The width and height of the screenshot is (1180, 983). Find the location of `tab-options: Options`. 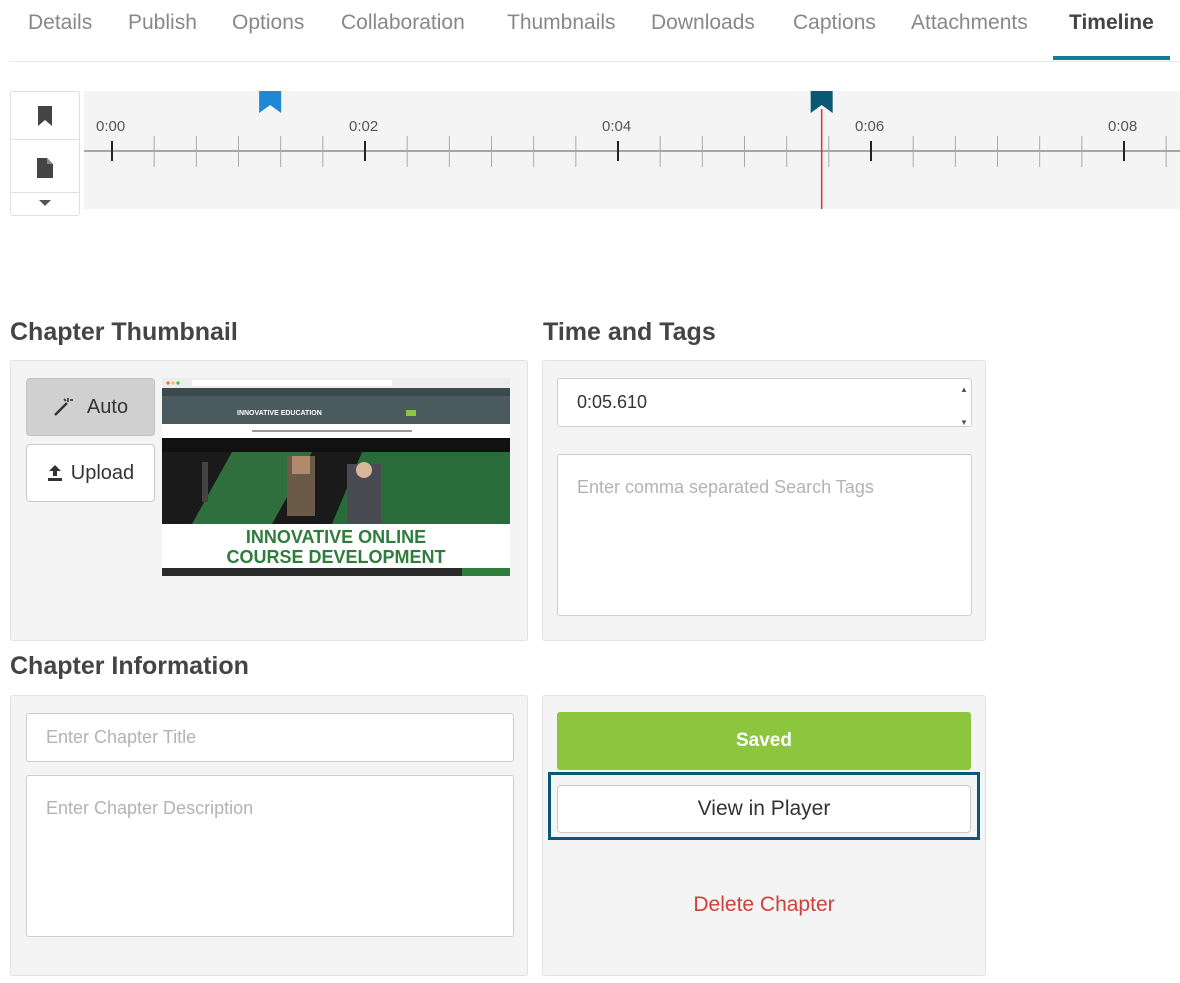

tab-options: Options is located at coordinates (268, 23).